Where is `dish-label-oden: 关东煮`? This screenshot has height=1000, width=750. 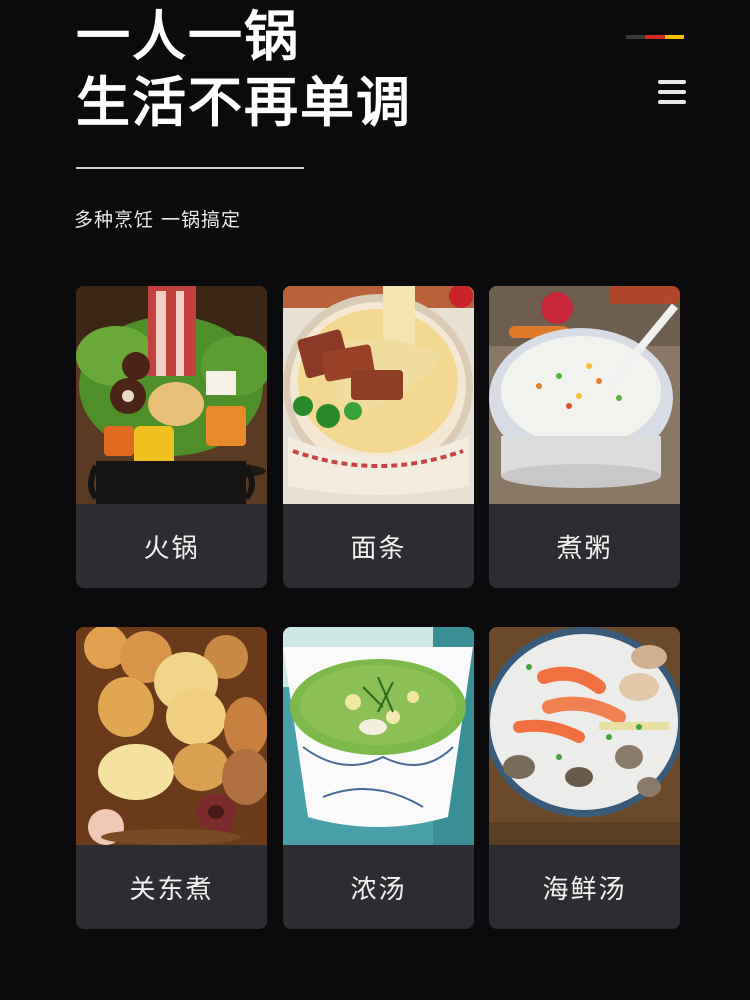 dish-label-oden: 关东煮 is located at coordinates (171, 889).